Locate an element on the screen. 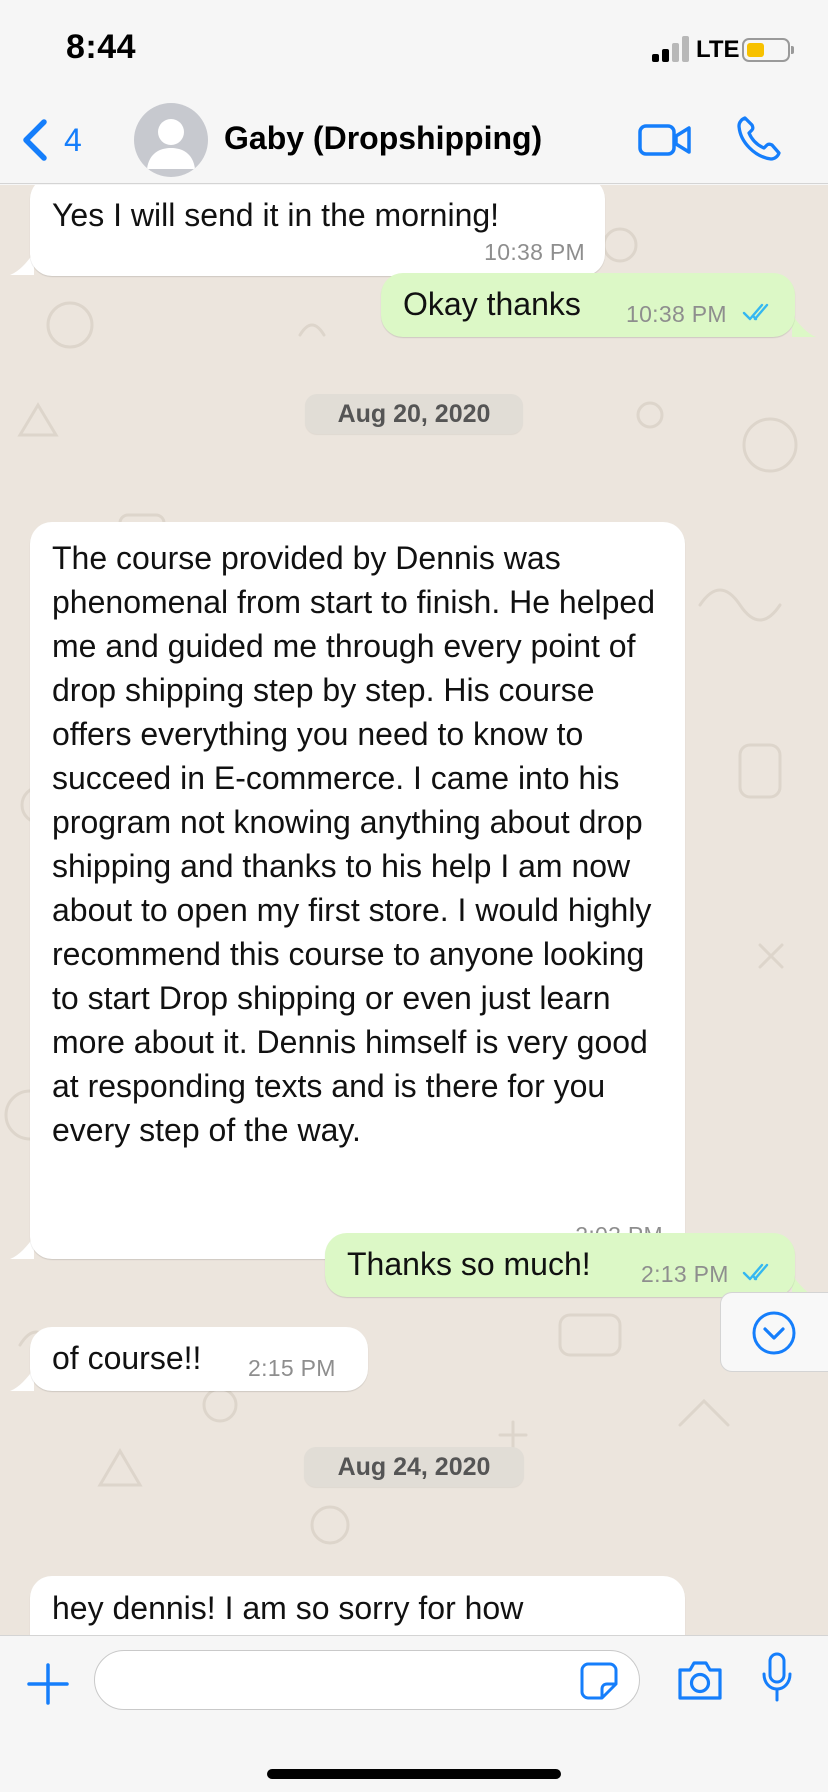 The image size is (828, 1792). camera-icon is located at coordinates (700, 1680).